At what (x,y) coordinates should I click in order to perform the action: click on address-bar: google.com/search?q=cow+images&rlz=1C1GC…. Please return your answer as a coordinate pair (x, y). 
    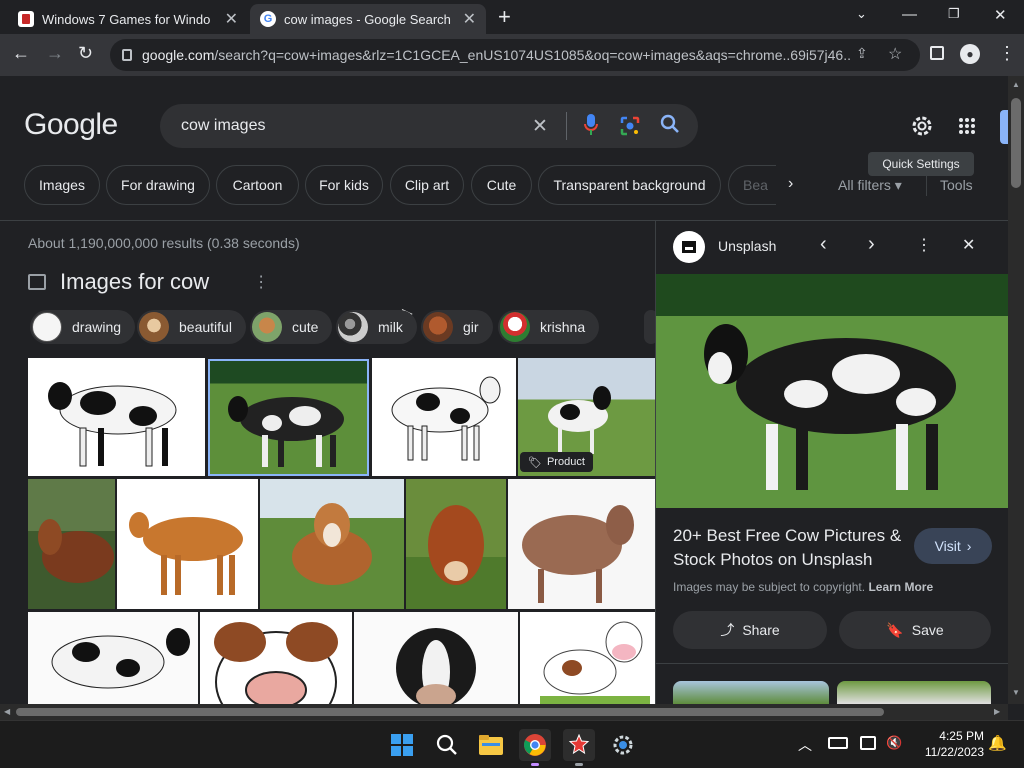
    Looking at the image, I should click on (515, 55).